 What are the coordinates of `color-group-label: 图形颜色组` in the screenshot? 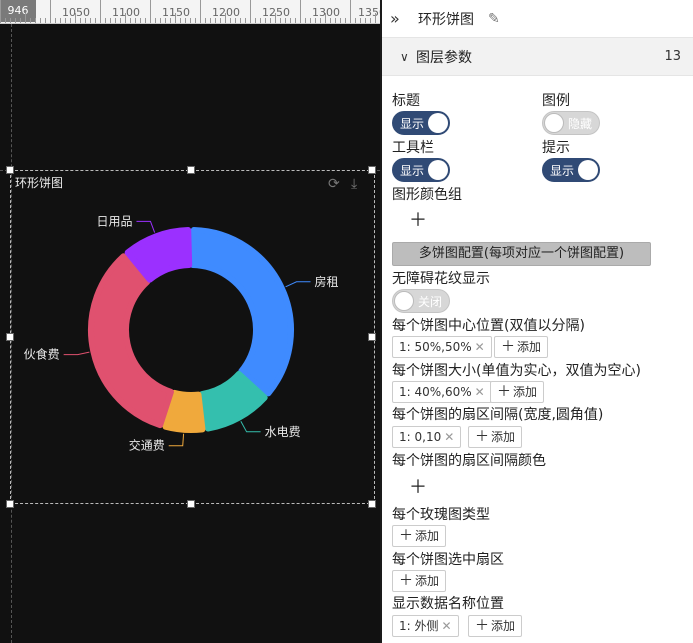 It's located at (427, 195).